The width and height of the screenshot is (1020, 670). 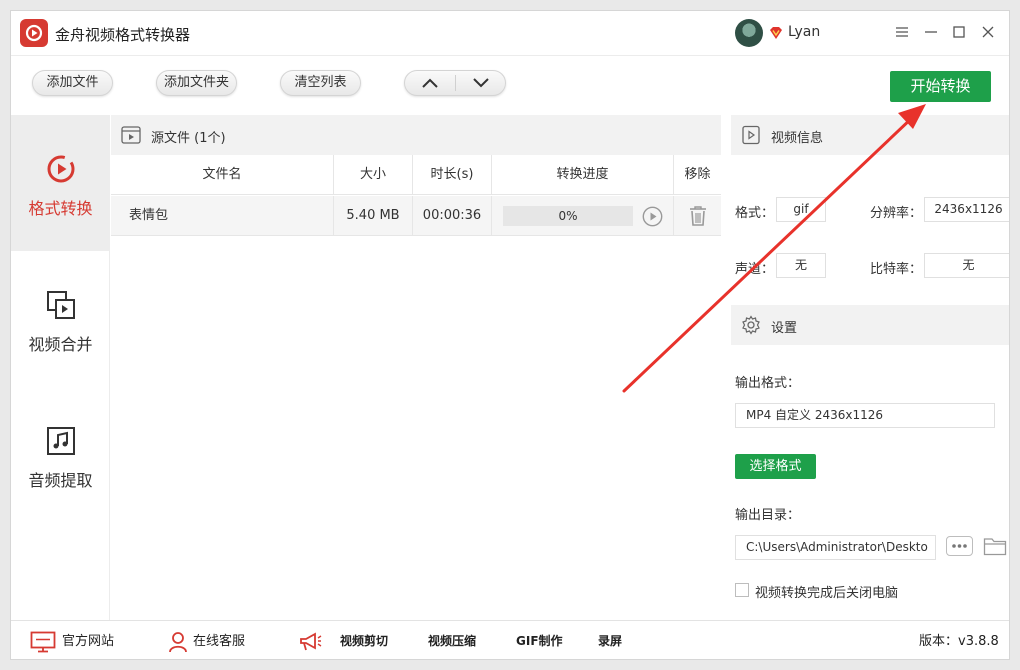 What do you see at coordinates (749, 33) in the screenshot?
I see `avatar` at bounding box center [749, 33].